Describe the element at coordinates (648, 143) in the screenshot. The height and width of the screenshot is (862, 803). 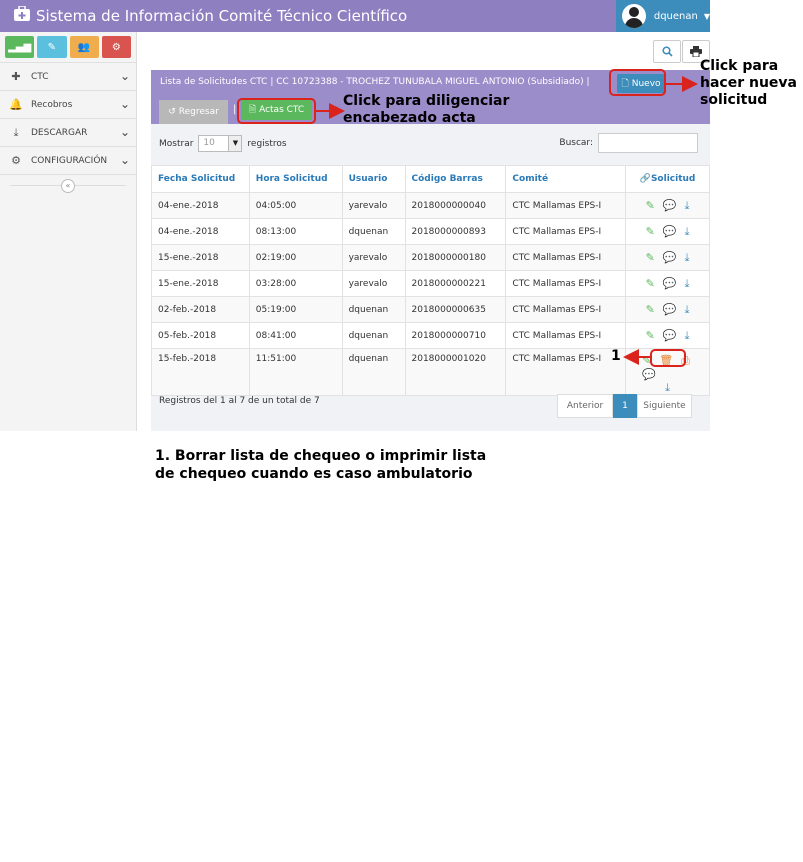
I see `search-input` at that location.